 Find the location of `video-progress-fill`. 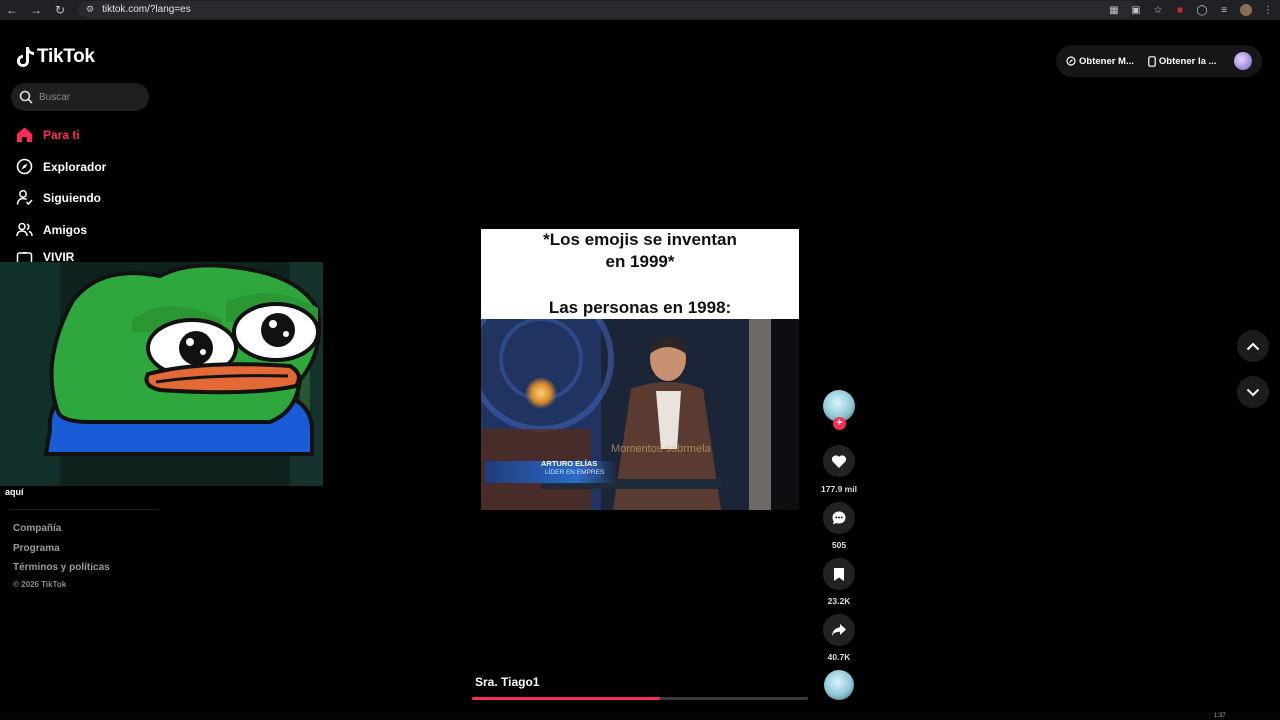

video-progress-fill is located at coordinates (566, 698).